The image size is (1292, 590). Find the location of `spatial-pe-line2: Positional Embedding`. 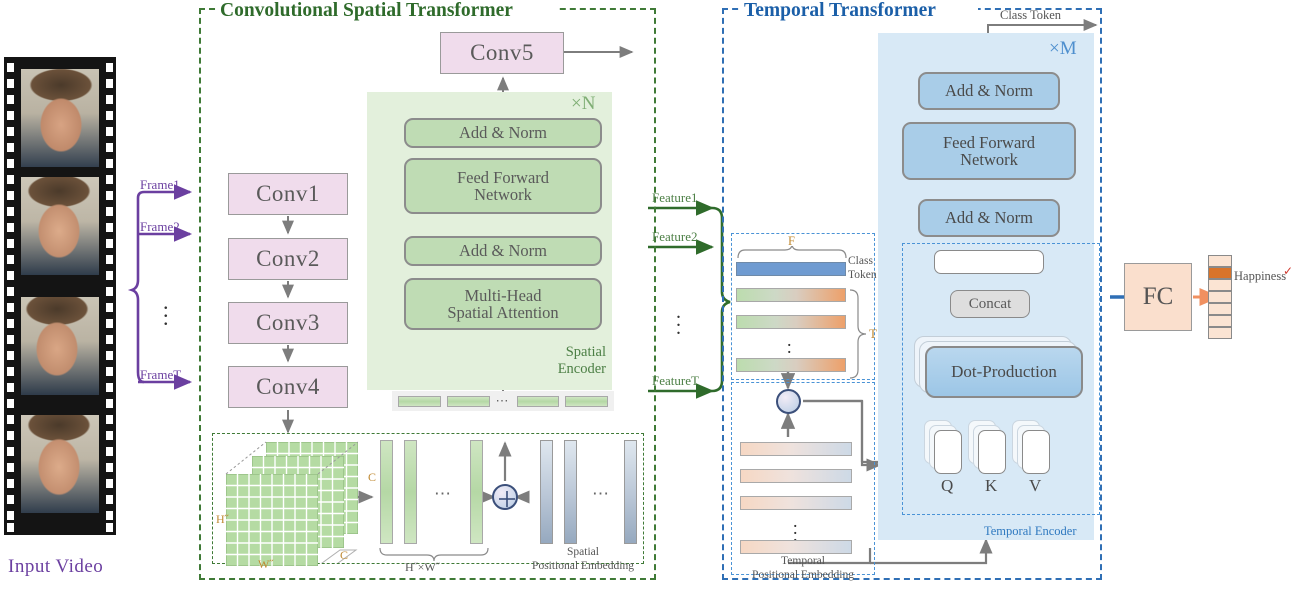

spatial-pe-line2: Positional Embedding is located at coordinates (583, 566).